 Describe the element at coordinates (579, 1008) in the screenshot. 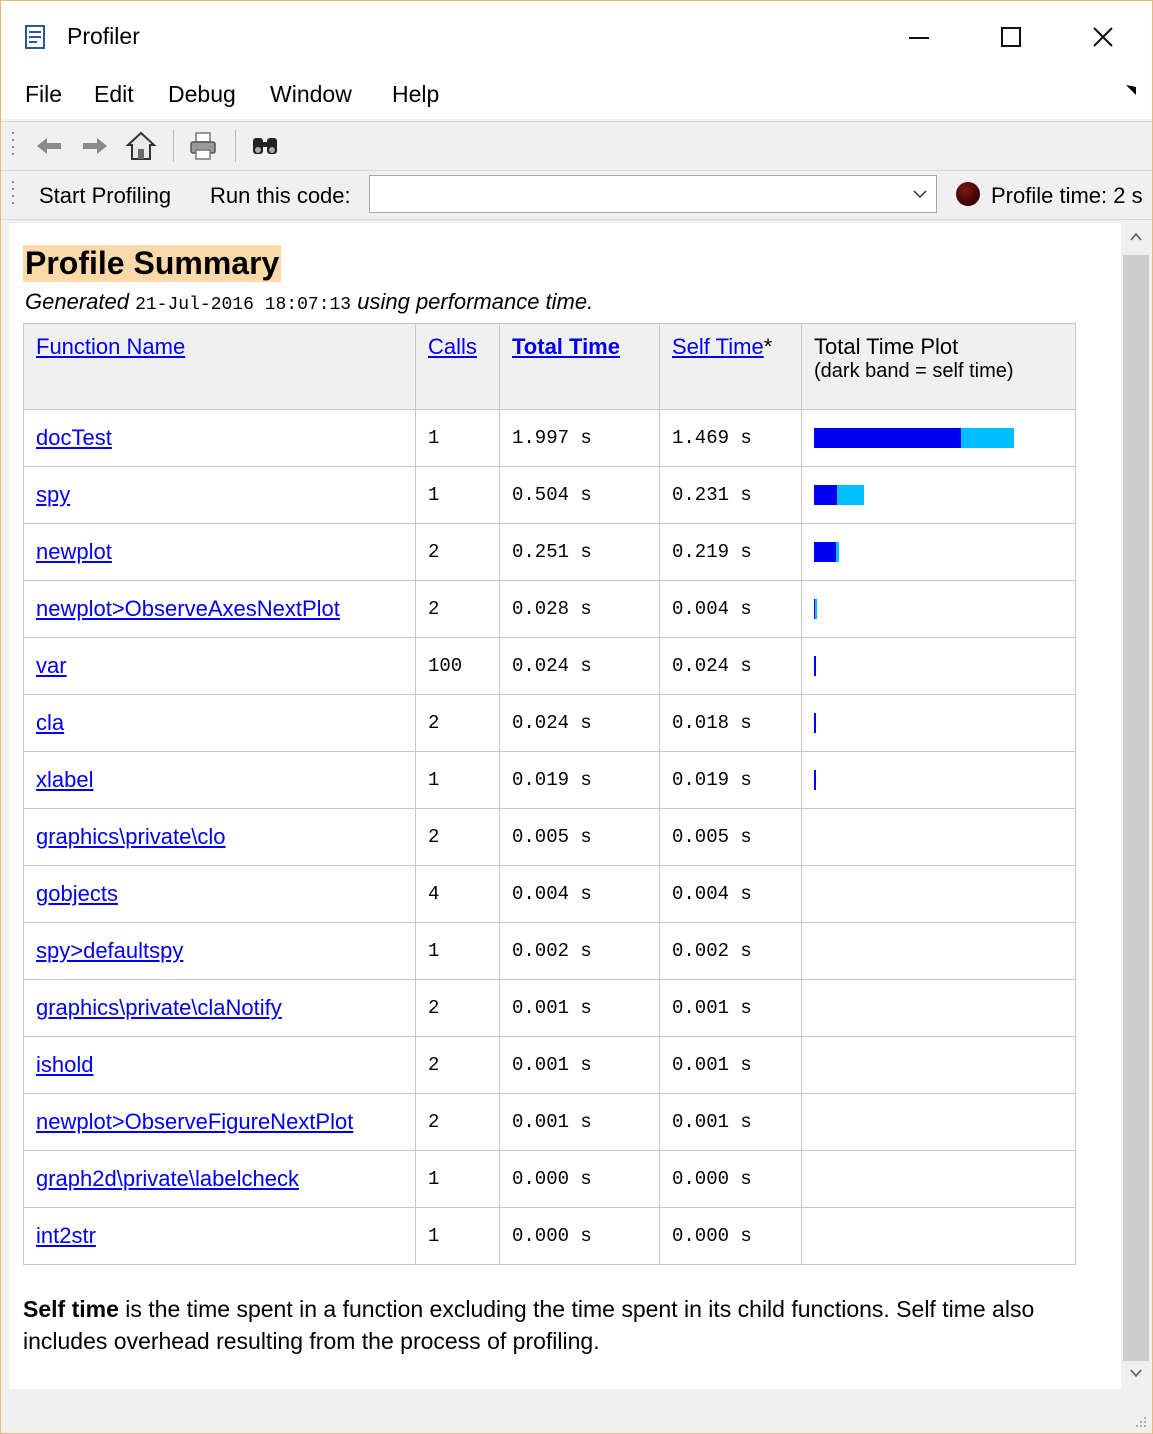

I see `cell-total-time: 0.001 s` at that location.